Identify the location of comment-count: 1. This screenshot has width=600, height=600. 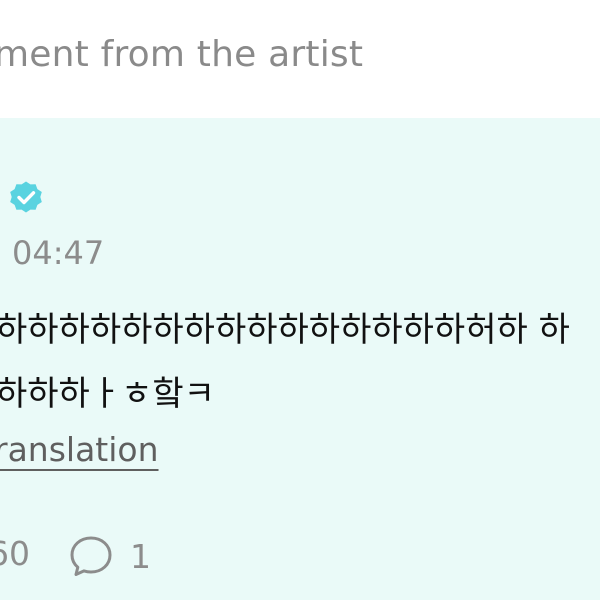
(140, 556).